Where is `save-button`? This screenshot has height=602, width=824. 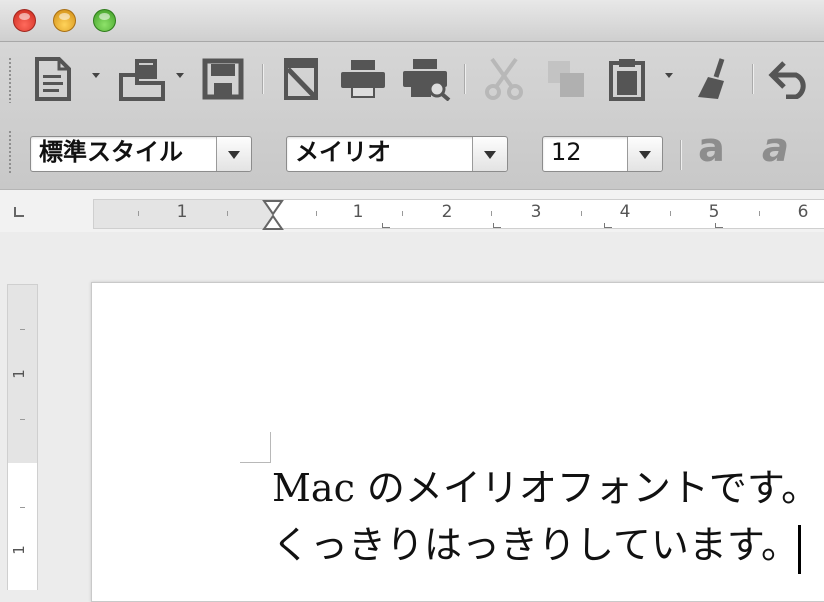 save-button is located at coordinates (223, 79).